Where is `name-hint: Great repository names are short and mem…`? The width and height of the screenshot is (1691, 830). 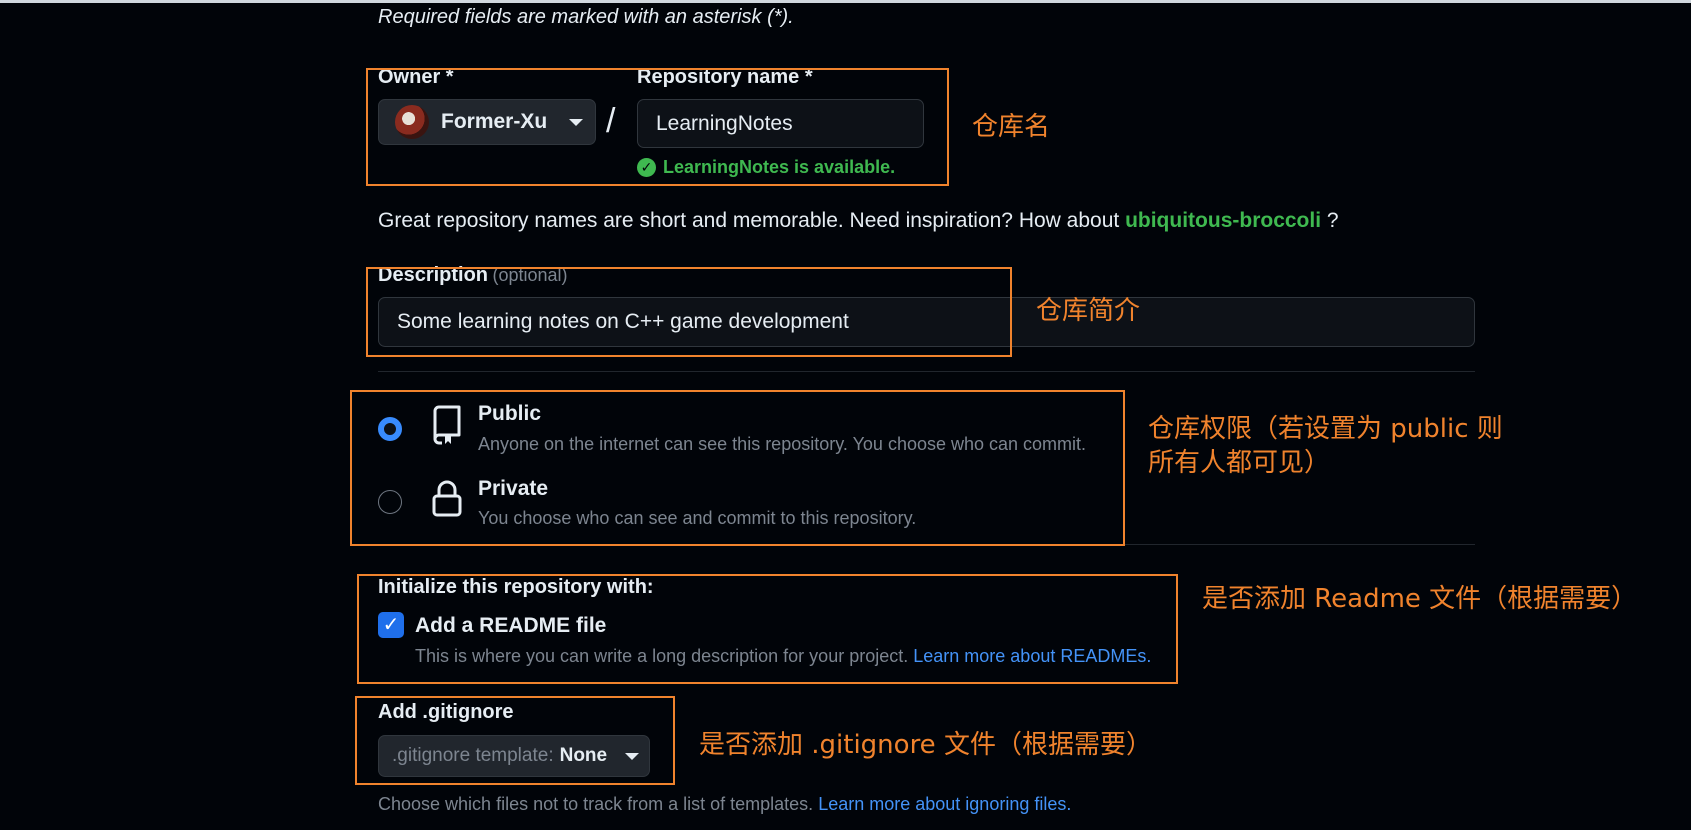
name-hint: Great repository names are short and mem… is located at coordinates (858, 221).